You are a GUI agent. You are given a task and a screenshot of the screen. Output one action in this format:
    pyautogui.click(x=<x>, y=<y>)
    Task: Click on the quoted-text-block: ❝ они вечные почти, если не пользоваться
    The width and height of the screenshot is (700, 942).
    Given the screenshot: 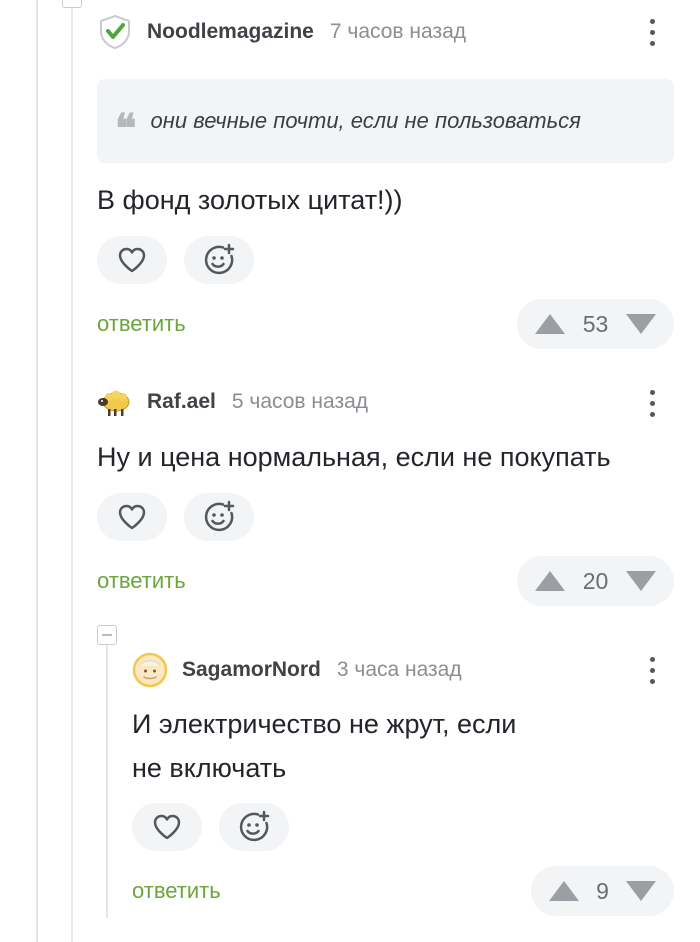 What is the action you would take?
    pyautogui.click(x=385, y=121)
    